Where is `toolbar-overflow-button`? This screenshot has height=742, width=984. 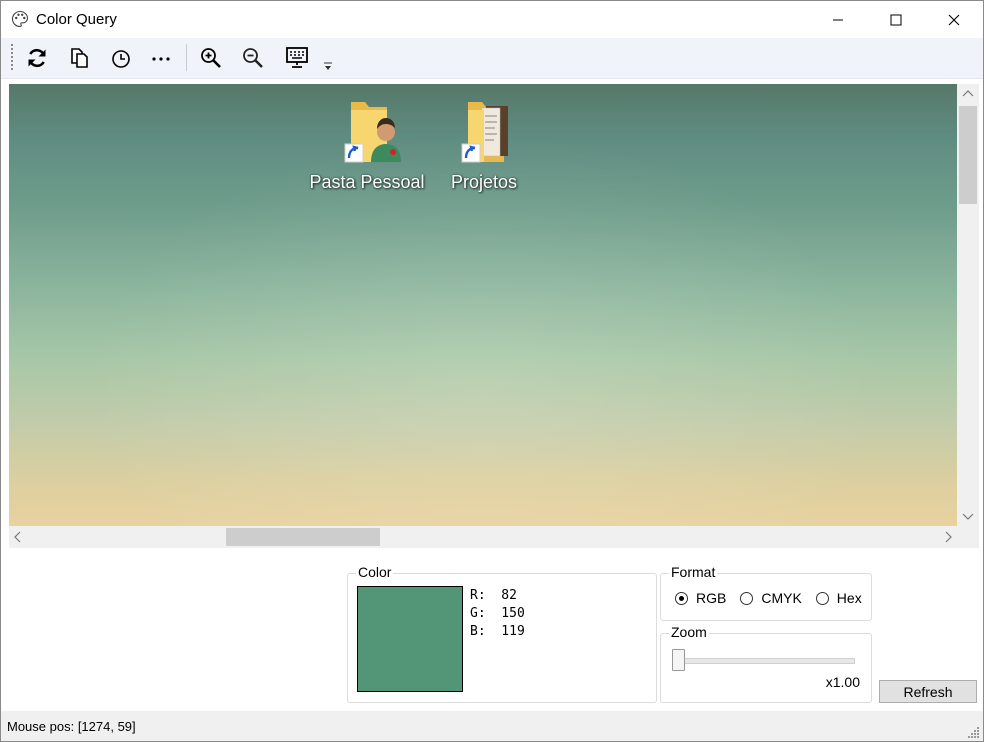 toolbar-overflow-button is located at coordinates (328, 67).